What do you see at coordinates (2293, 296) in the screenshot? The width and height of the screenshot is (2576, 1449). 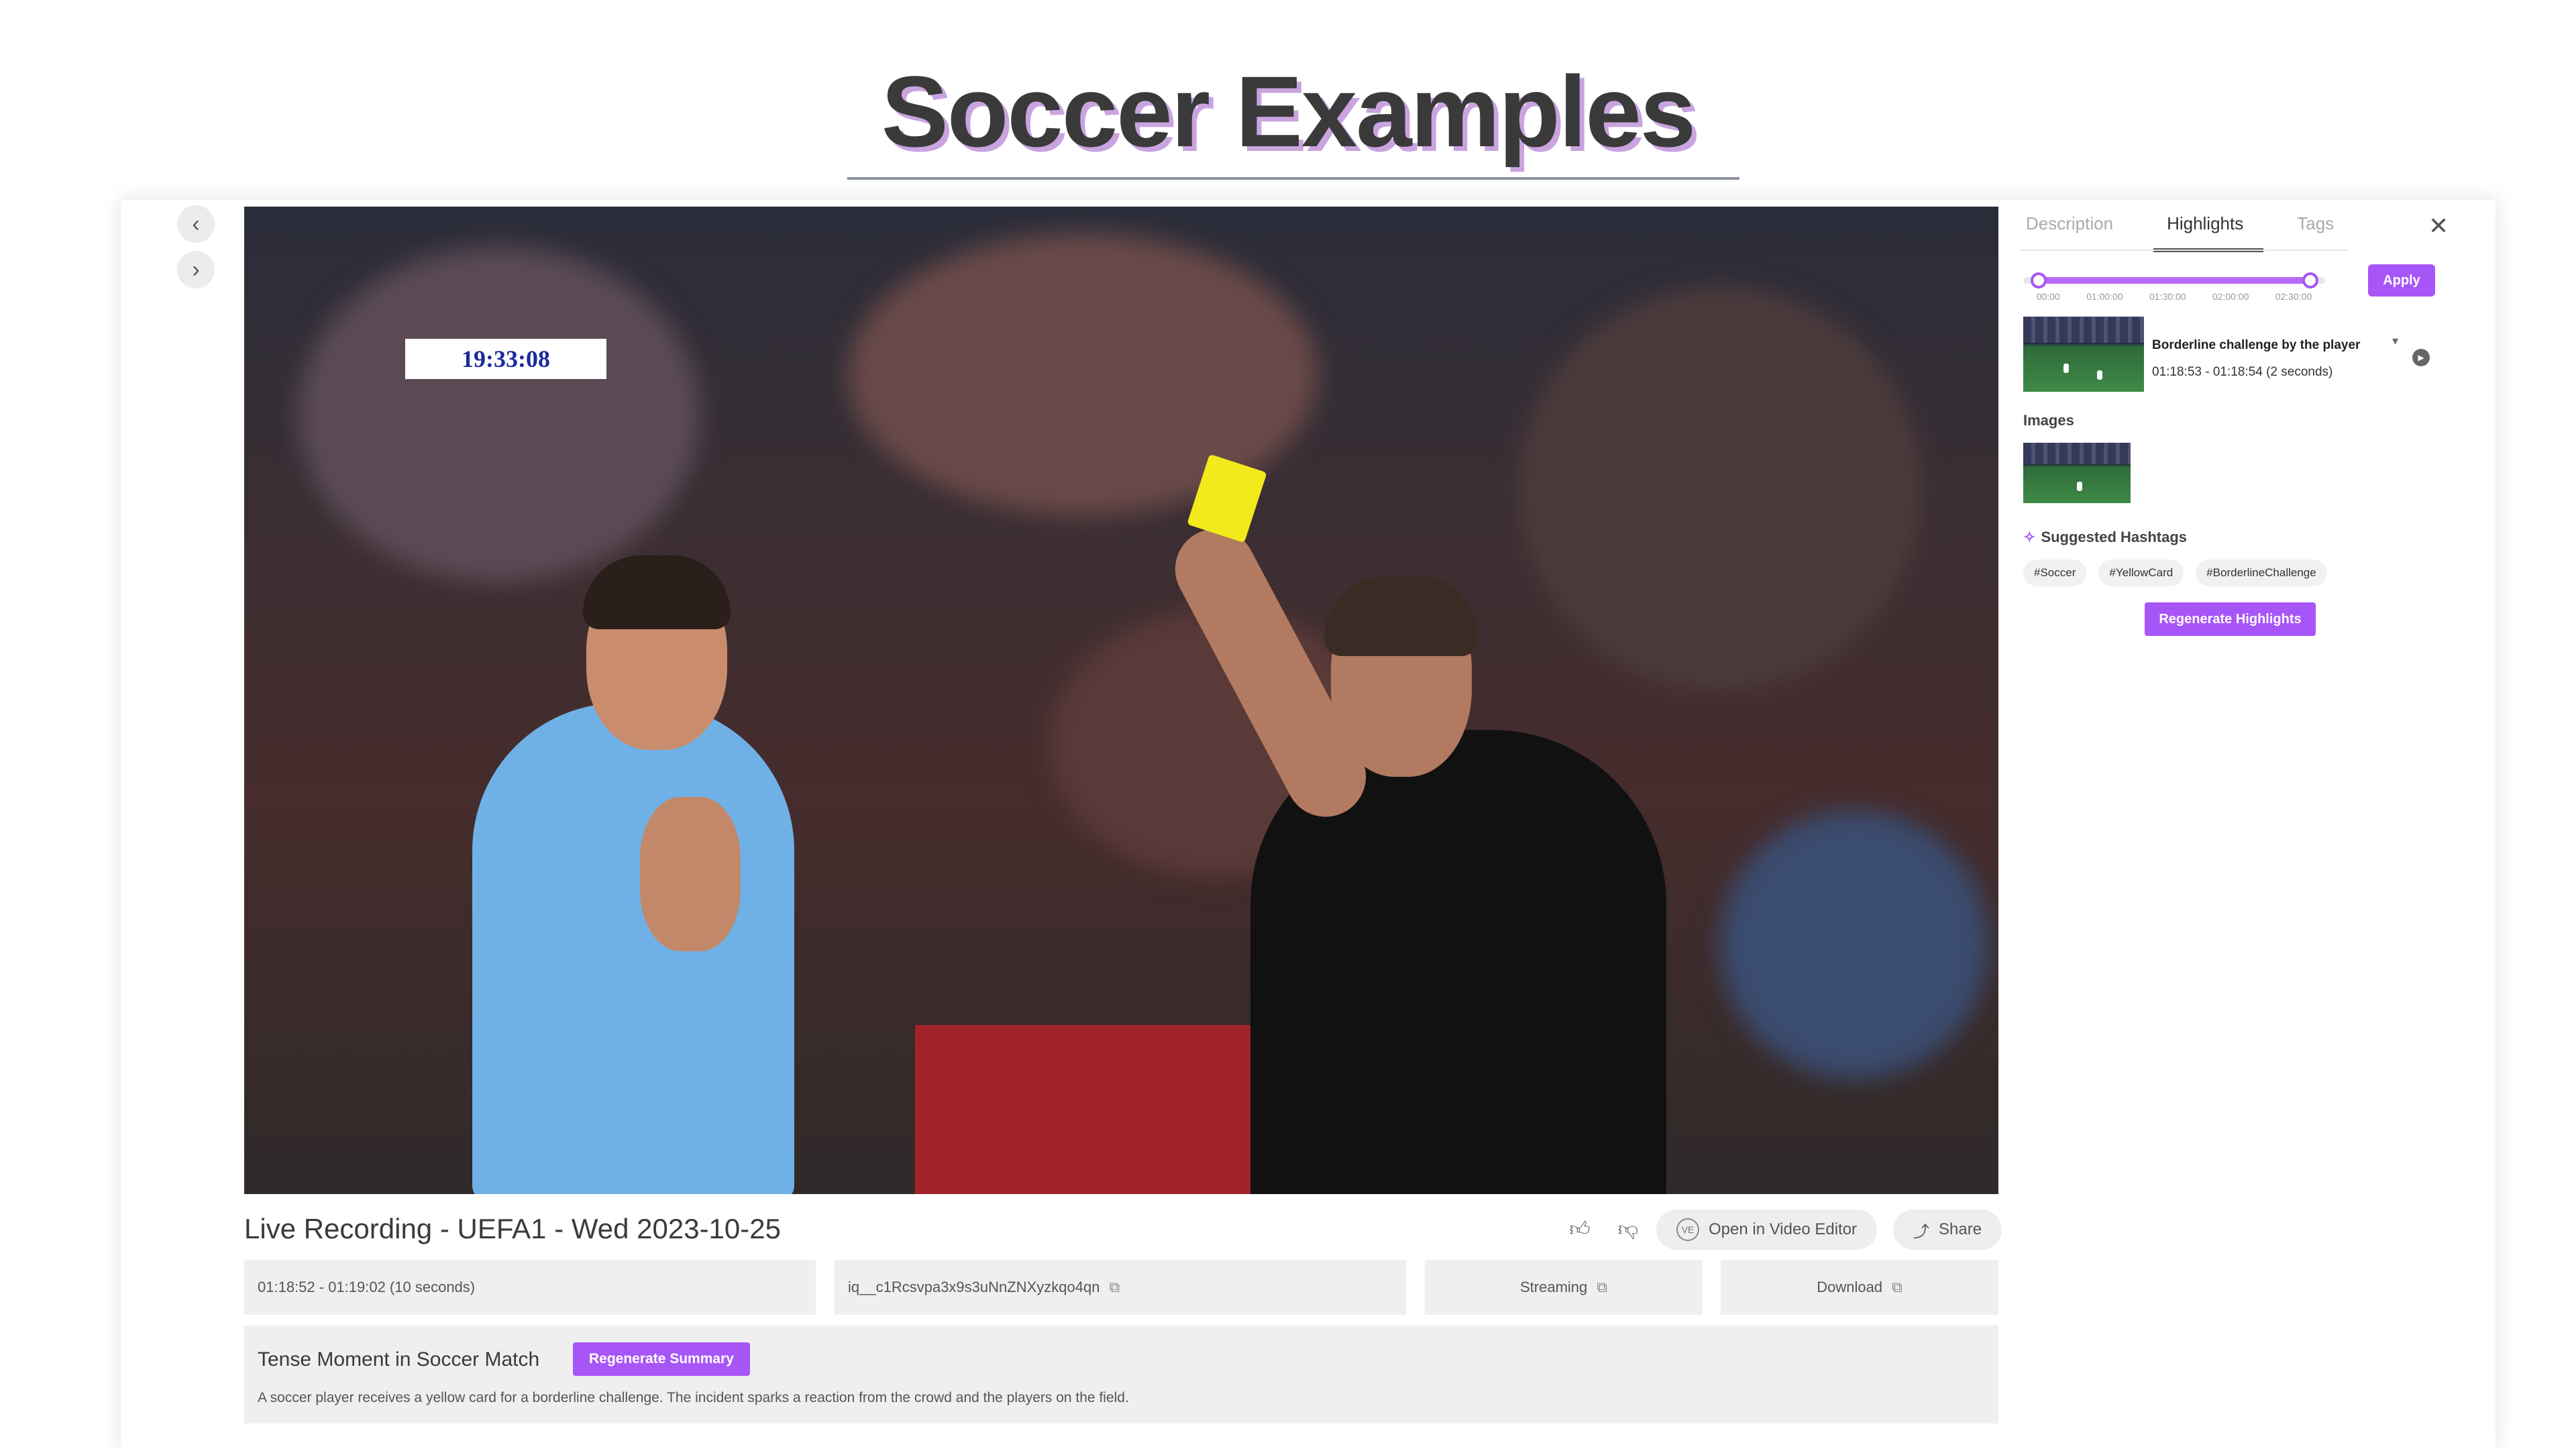 I see `slider-tick: 02:30:00` at bounding box center [2293, 296].